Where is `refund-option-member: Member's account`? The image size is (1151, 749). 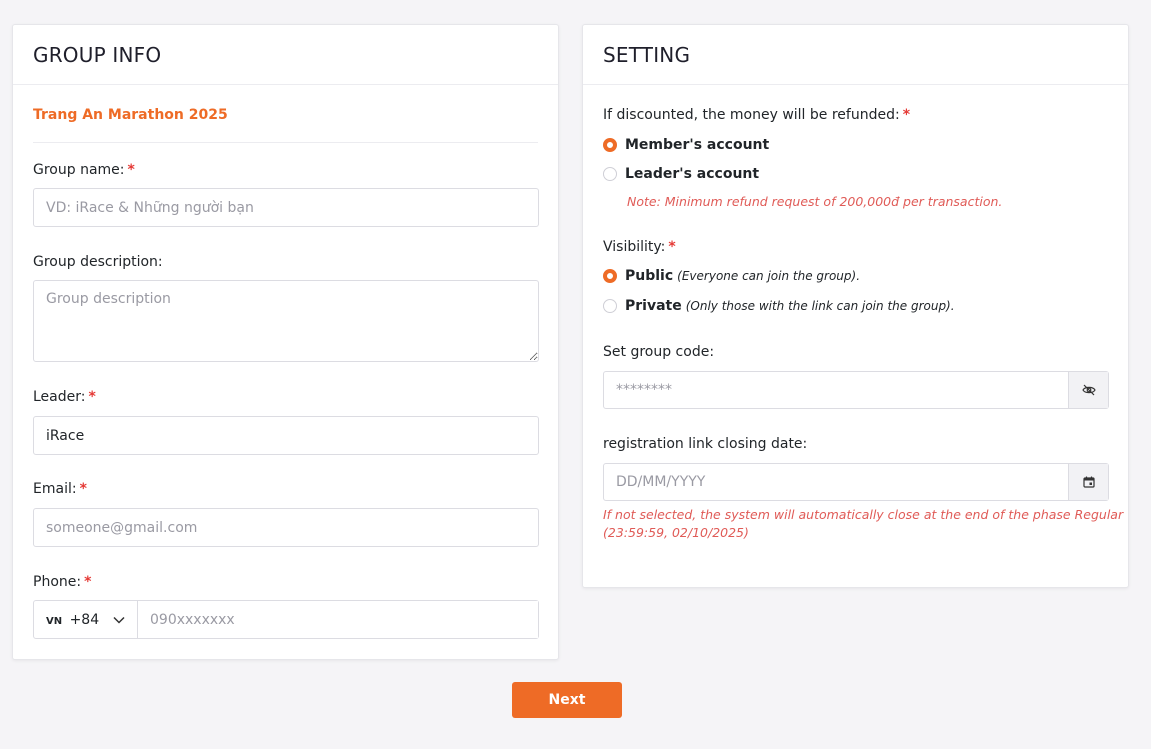
refund-option-member: Member's account is located at coordinates (686, 145).